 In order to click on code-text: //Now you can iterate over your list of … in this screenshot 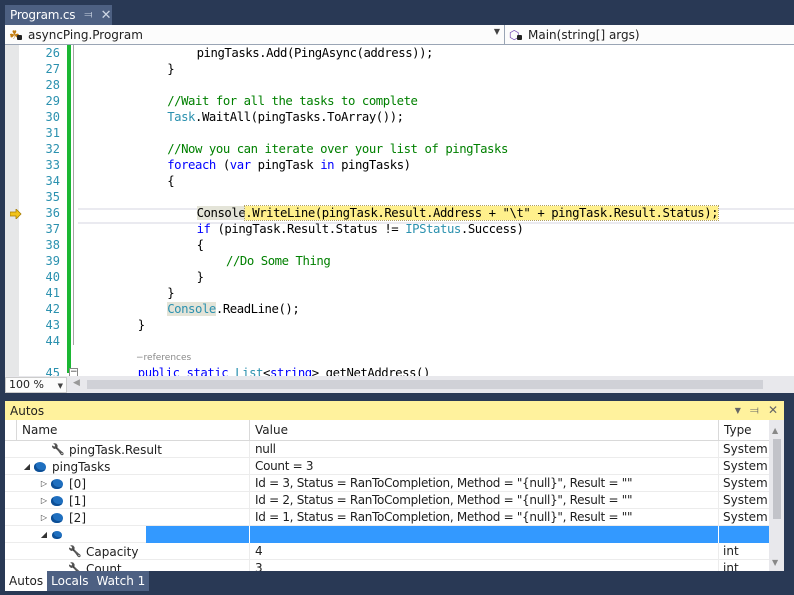, I will do `click(337, 149)`.